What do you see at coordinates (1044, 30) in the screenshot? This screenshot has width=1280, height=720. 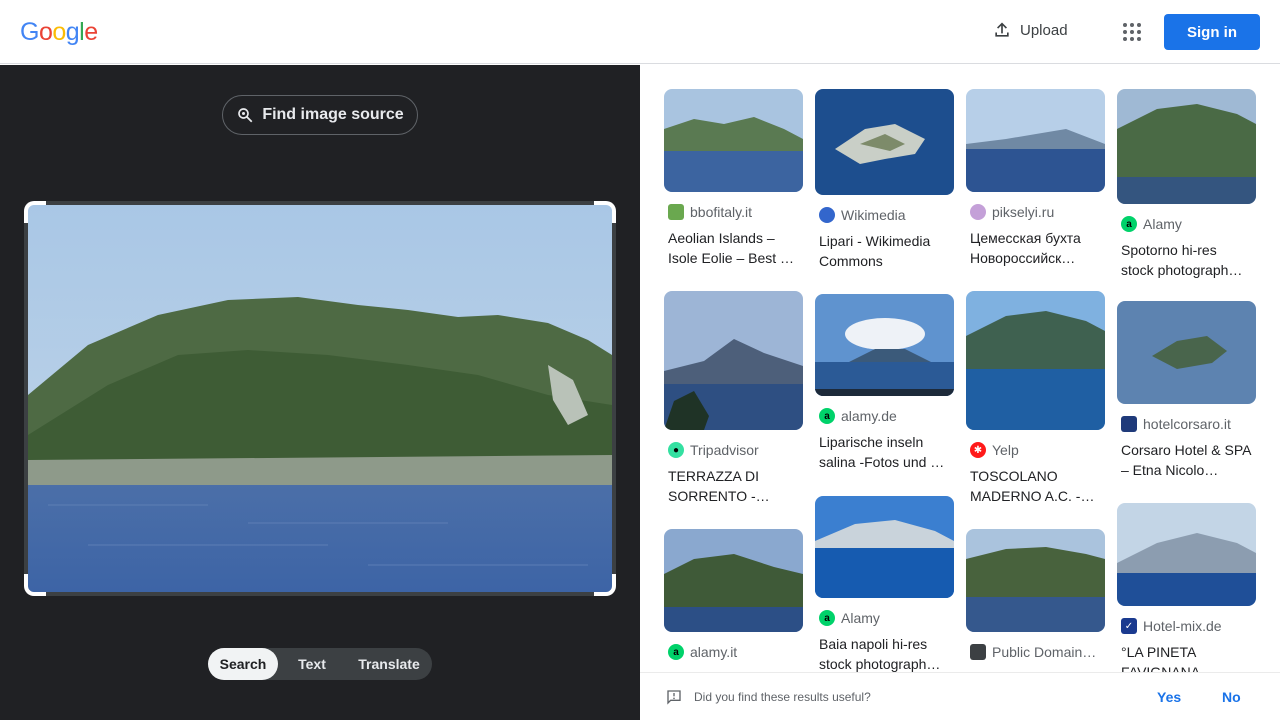 I see `upload-label: Upload` at bounding box center [1044, 30].